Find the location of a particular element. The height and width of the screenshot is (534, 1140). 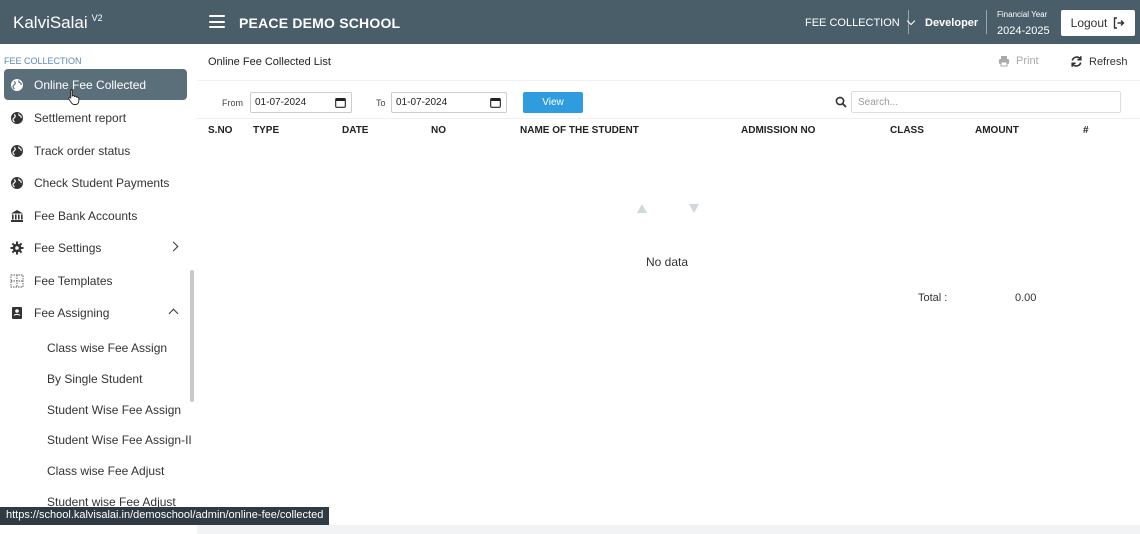

brand-logo: KalviSalai V2 is located at coordinates (58, 23).